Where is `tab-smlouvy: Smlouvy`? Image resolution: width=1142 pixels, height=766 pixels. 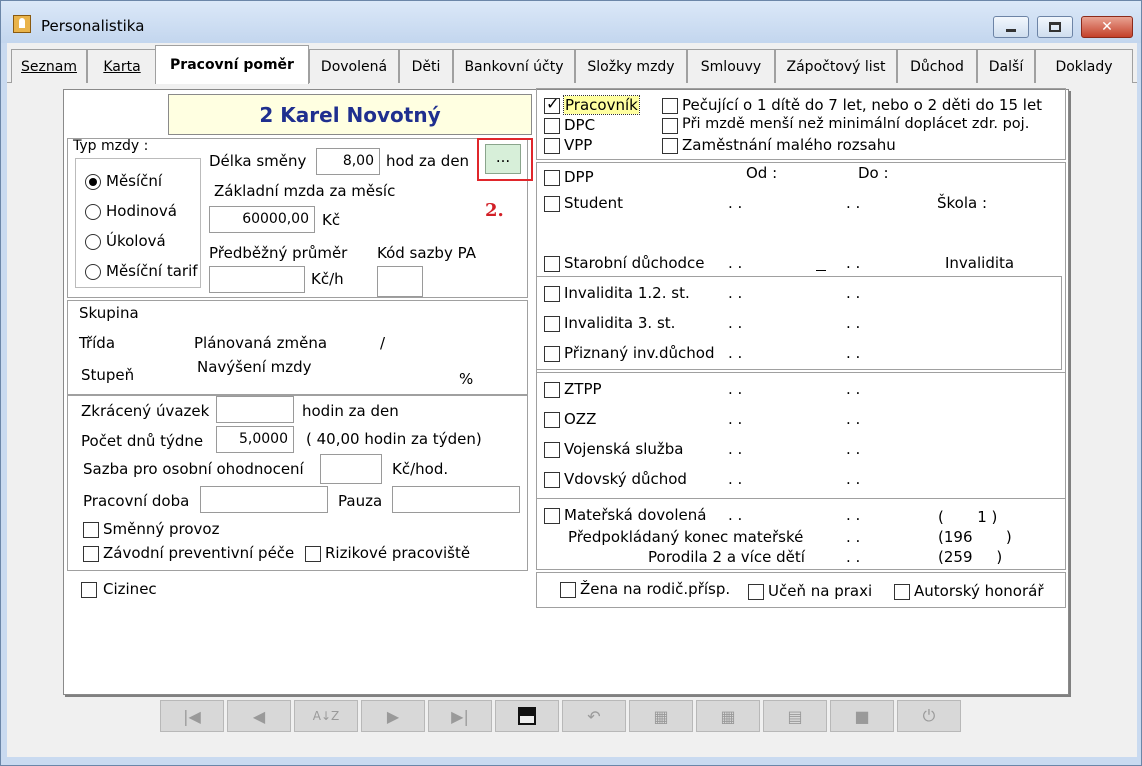 tab-smlouvy: Smlouvy is located at coordinates (731, 66).